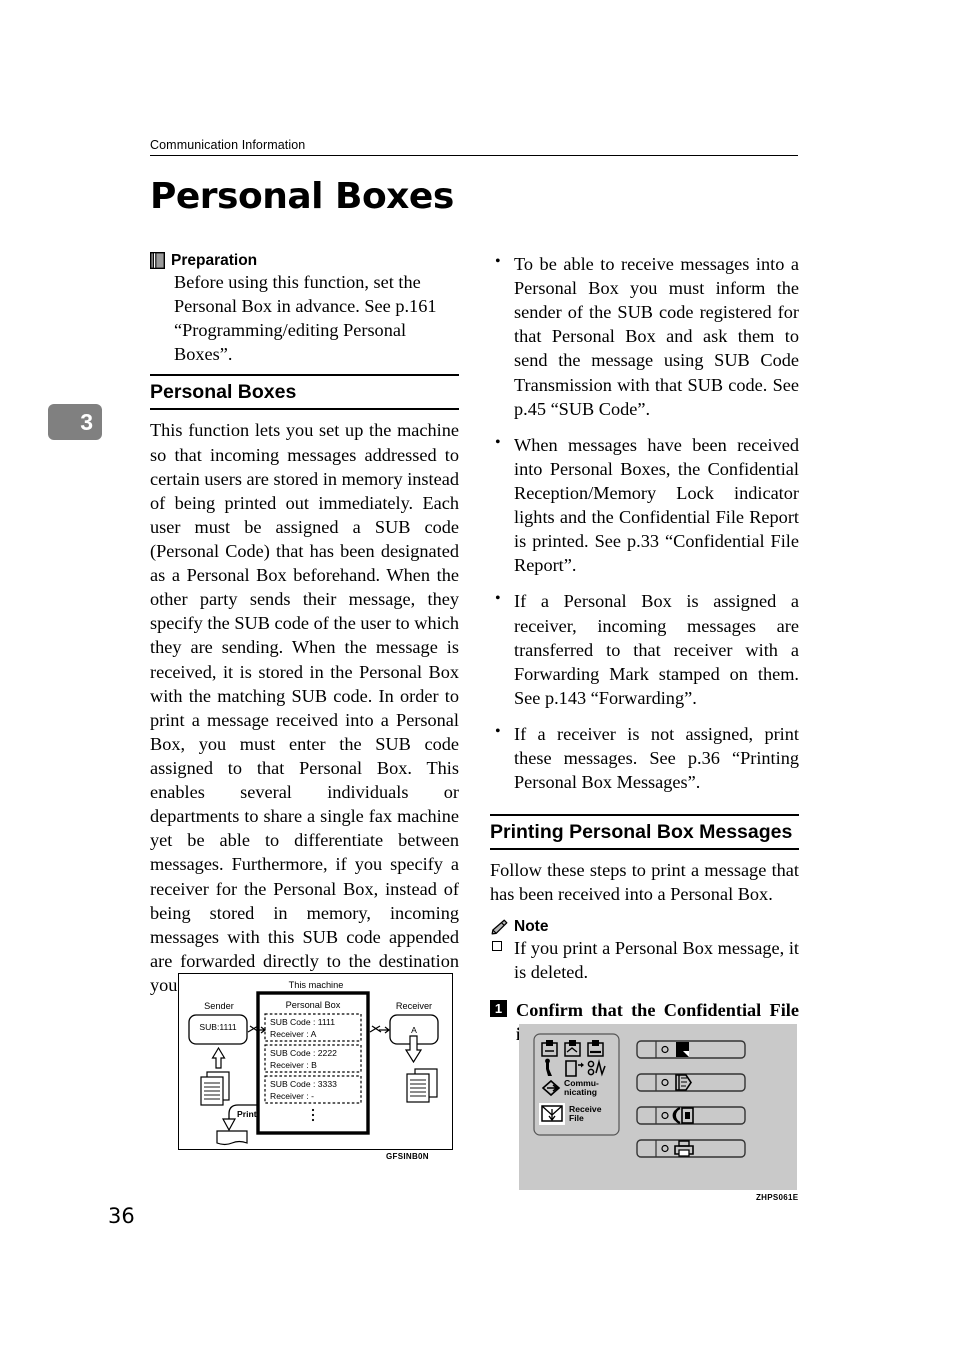  What do you see at coordinates (217, 1027) in the screenshot?
I see `sender-sub-code: SUB:1111` at bounding box center [217, 1027].